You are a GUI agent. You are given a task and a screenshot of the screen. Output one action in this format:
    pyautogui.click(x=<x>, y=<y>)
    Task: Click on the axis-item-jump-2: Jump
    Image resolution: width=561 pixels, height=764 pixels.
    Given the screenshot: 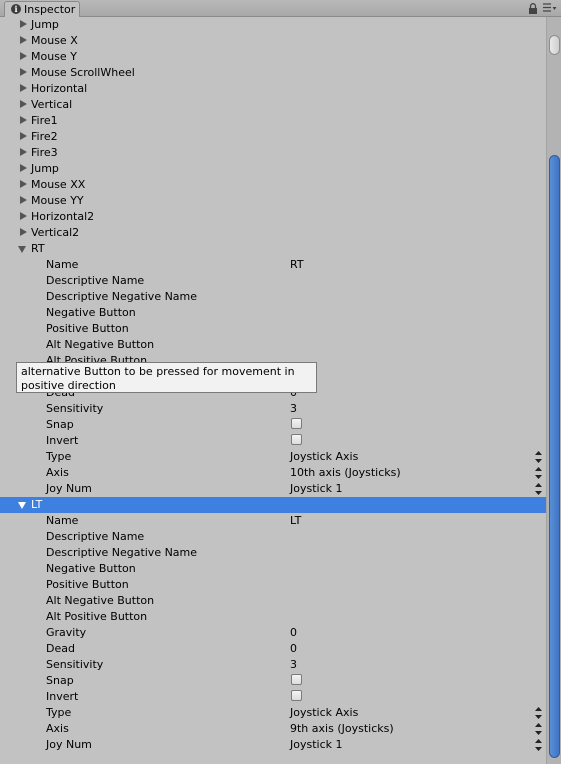 What is the action you would take?
    pyautogui.click(x=273, y=169)
    